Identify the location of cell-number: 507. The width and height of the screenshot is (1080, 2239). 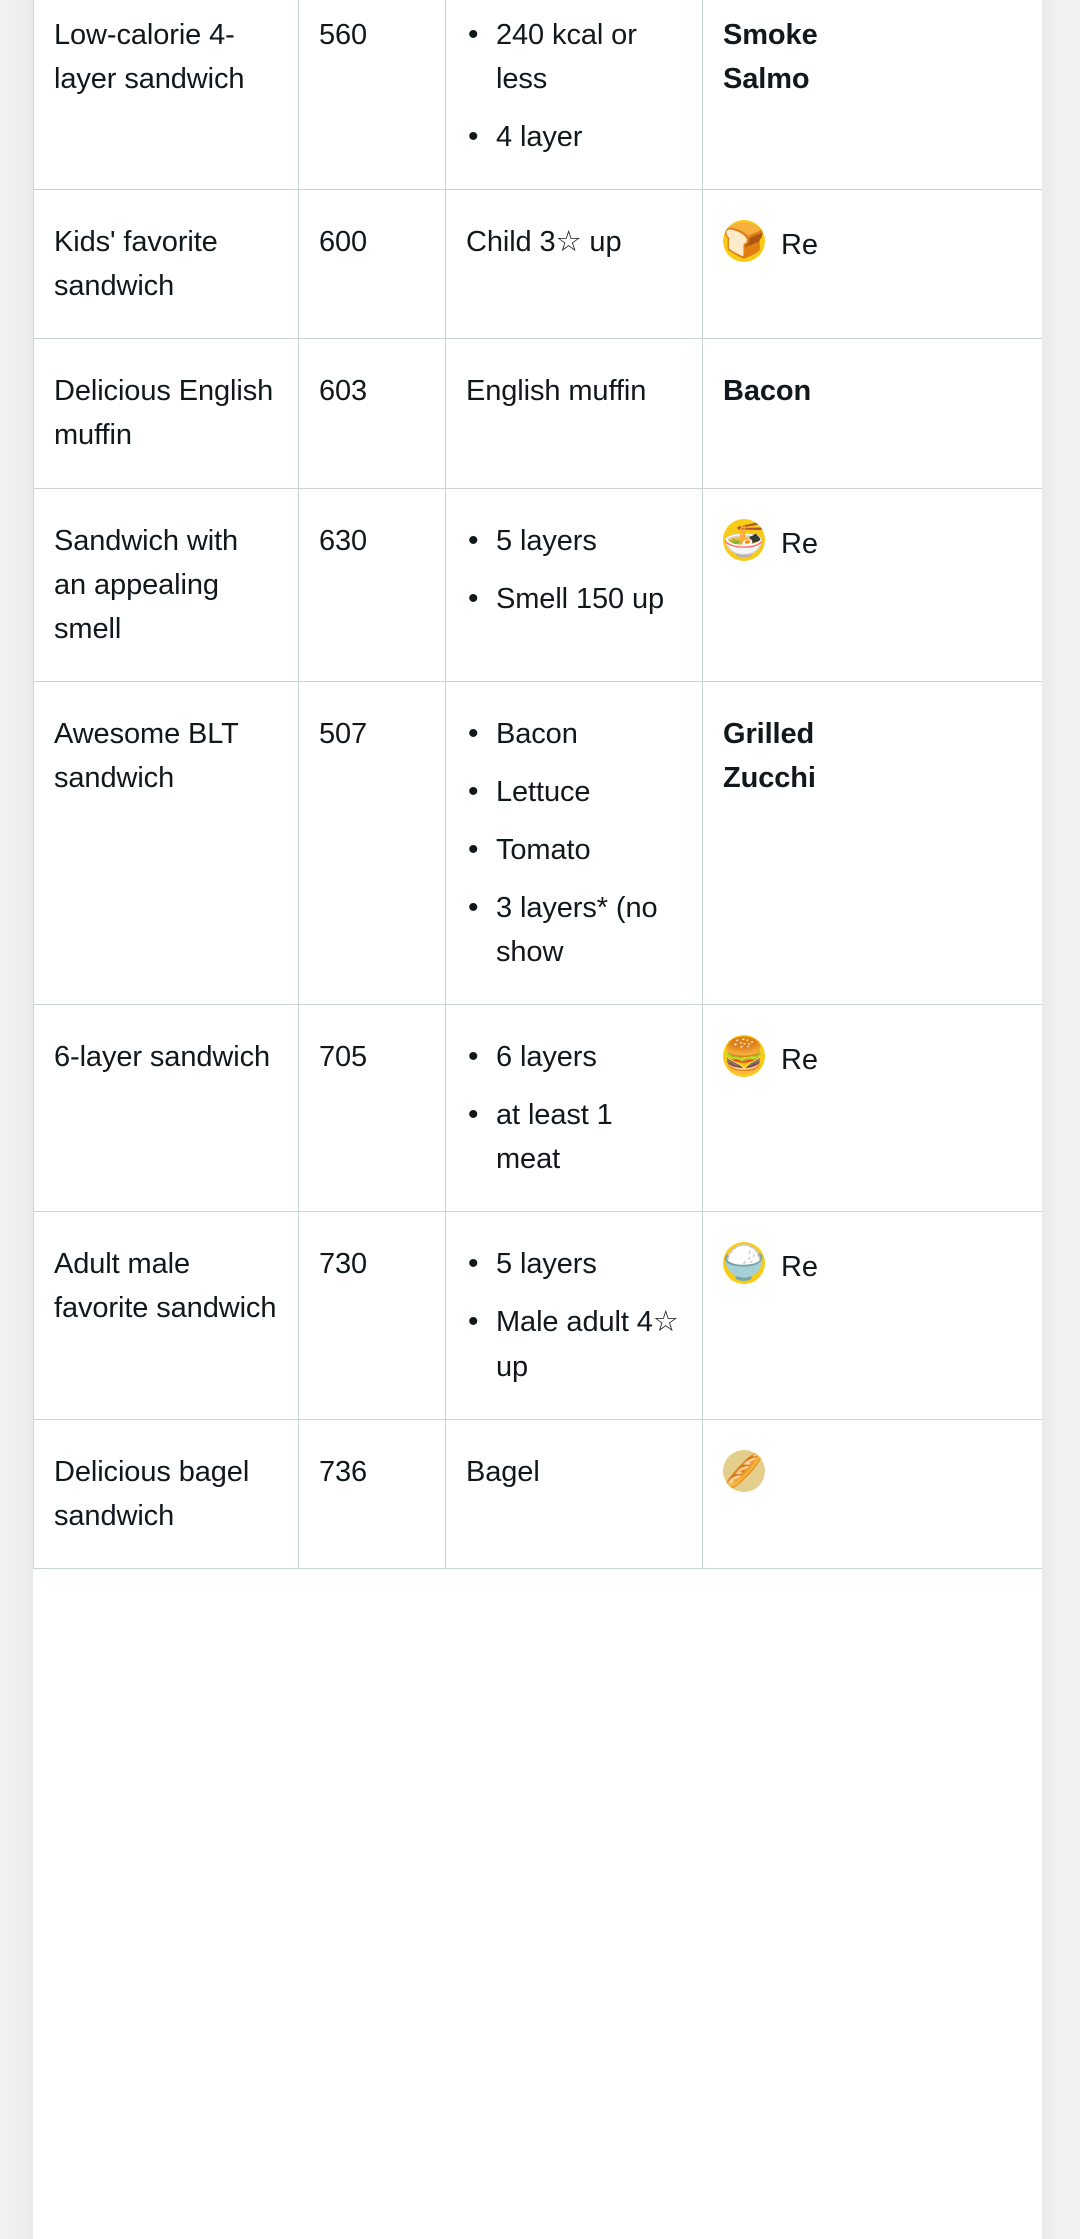
(372, 843).